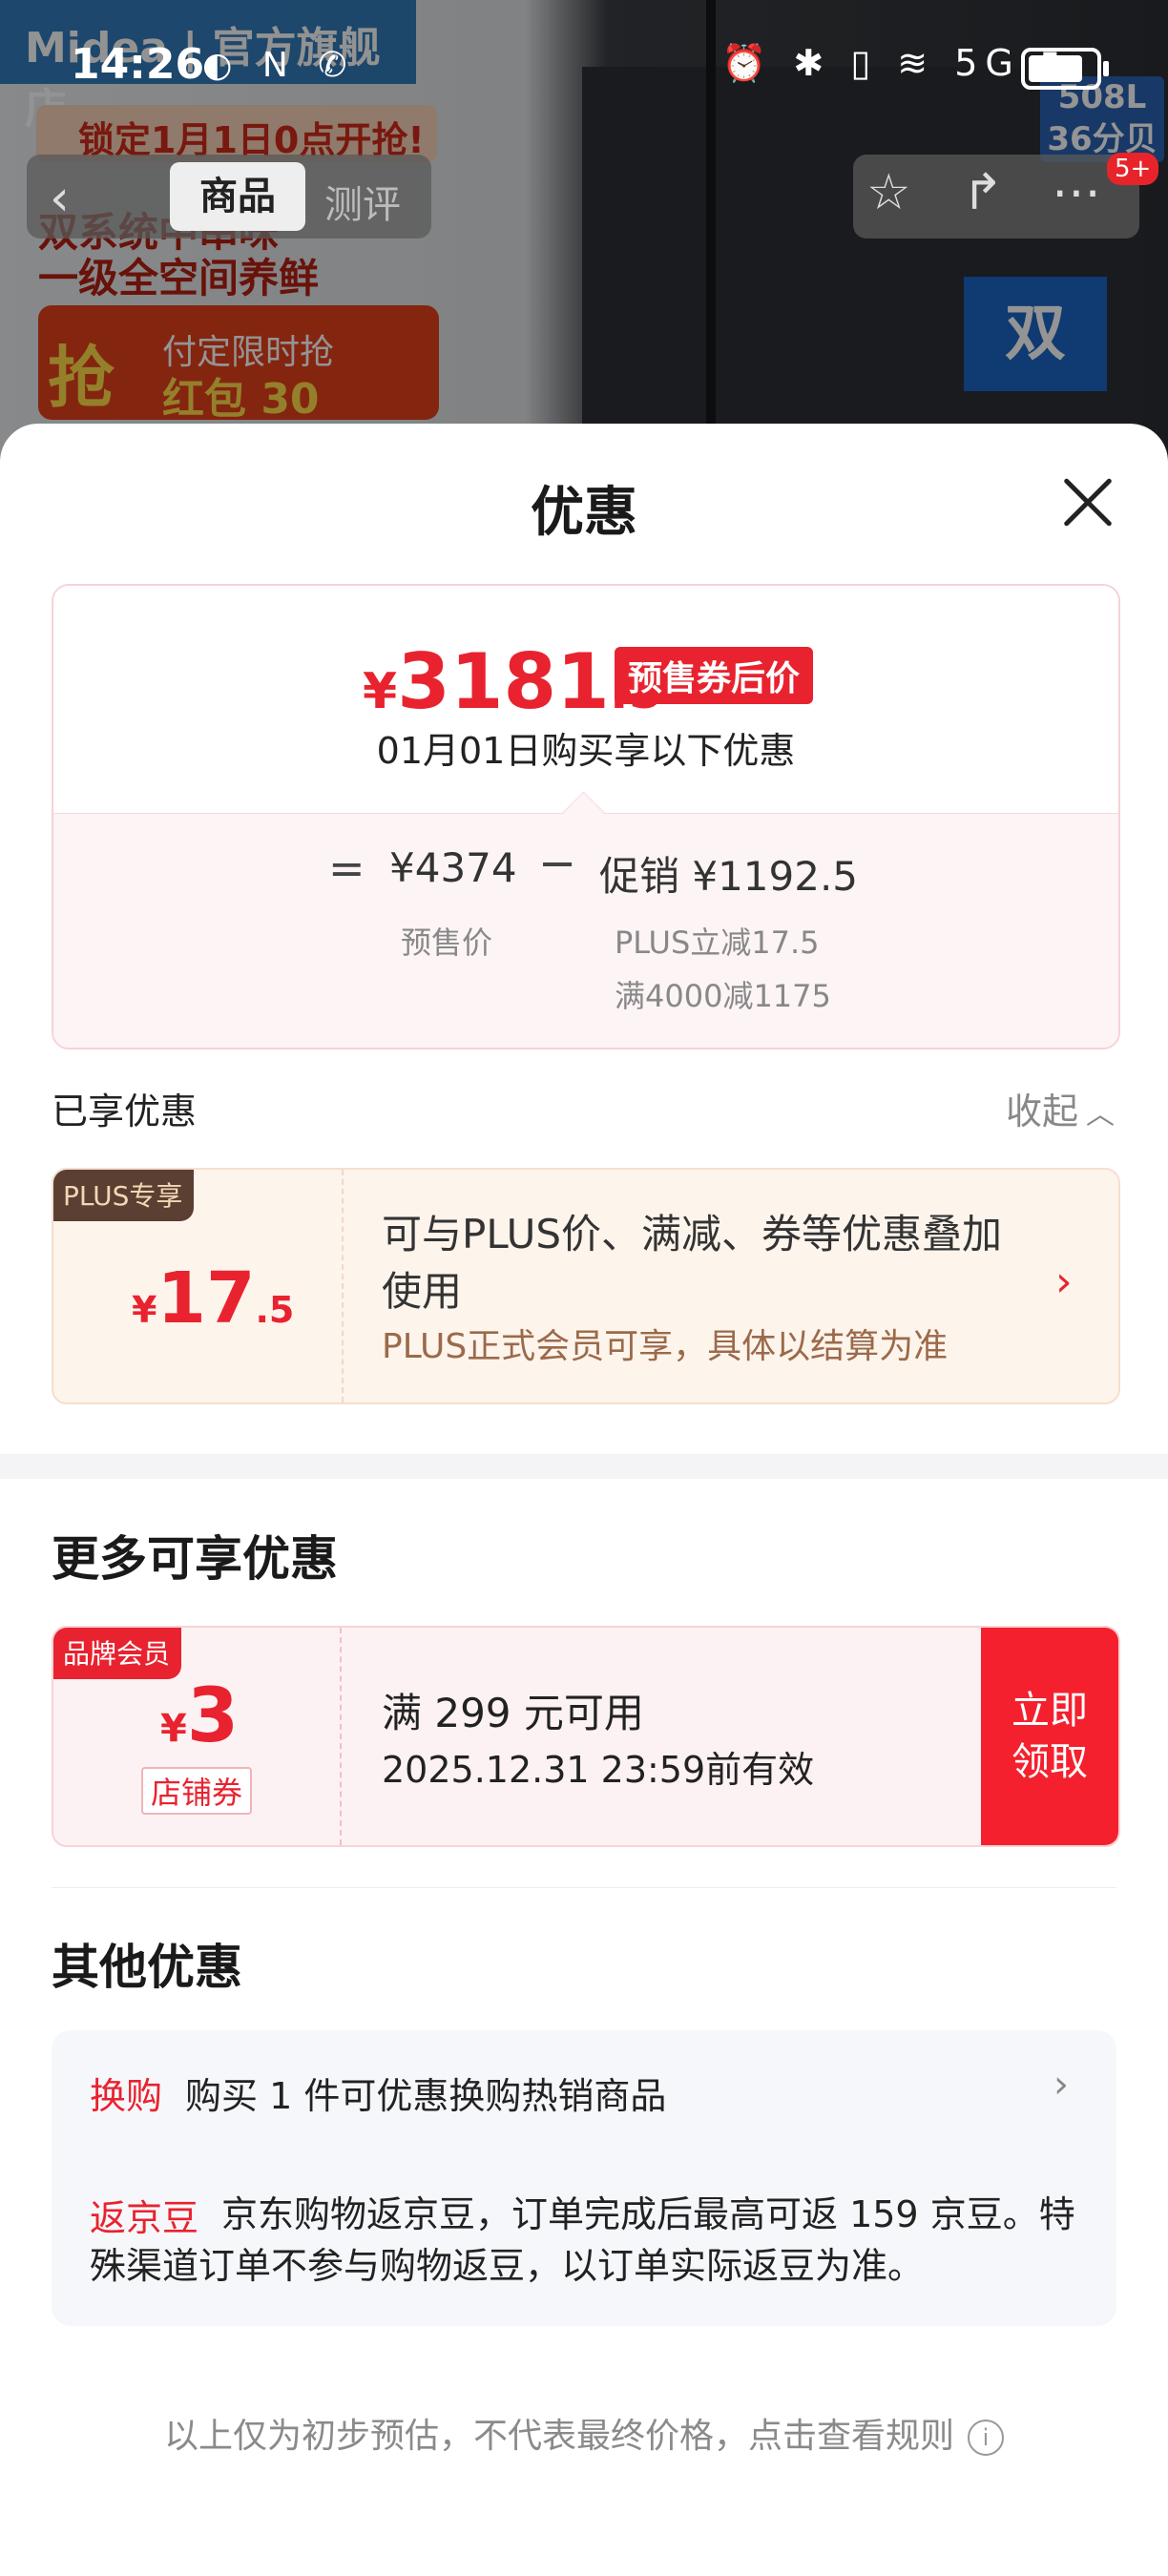 Image resolution: width=1168 pixels, height=2576 pixels. What do you see at coordinates (346, 868) in the screenshot?
I see `equals-sign: =` at bounding box center [346, 868].